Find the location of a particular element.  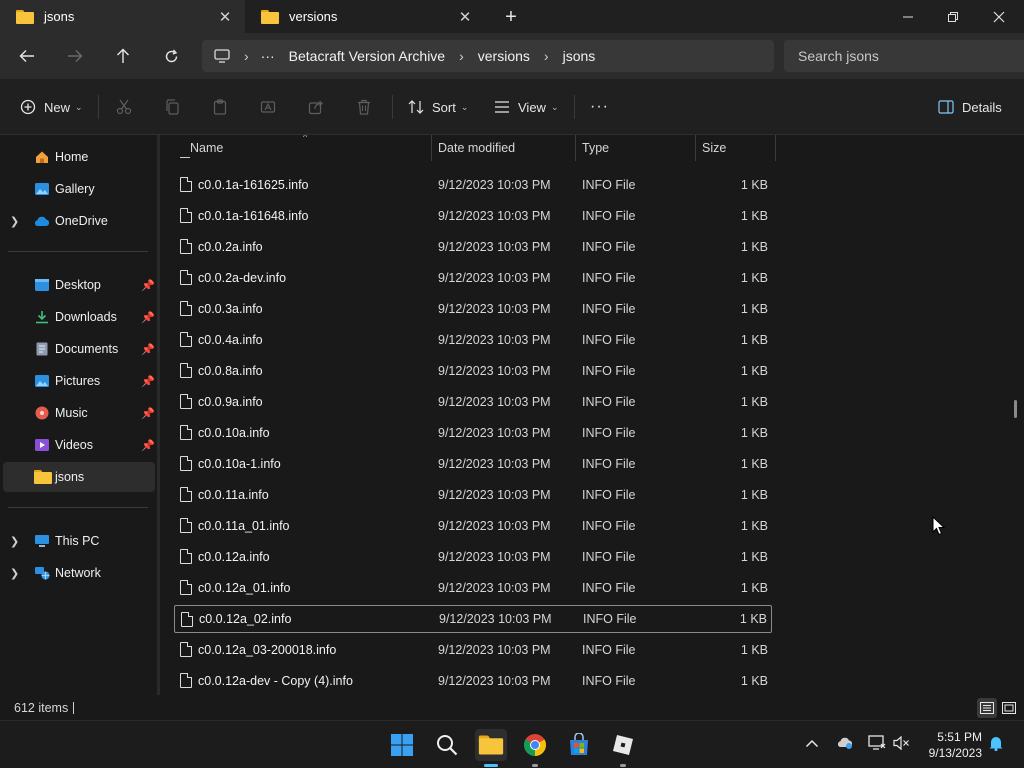

tiles-view-button is located at coordinates (1009, 708).